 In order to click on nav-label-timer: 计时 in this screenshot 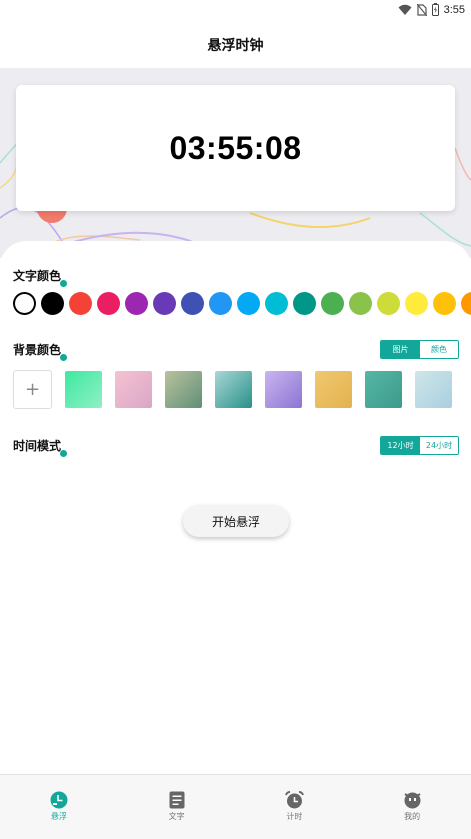, I will do `click(294, 816)`.